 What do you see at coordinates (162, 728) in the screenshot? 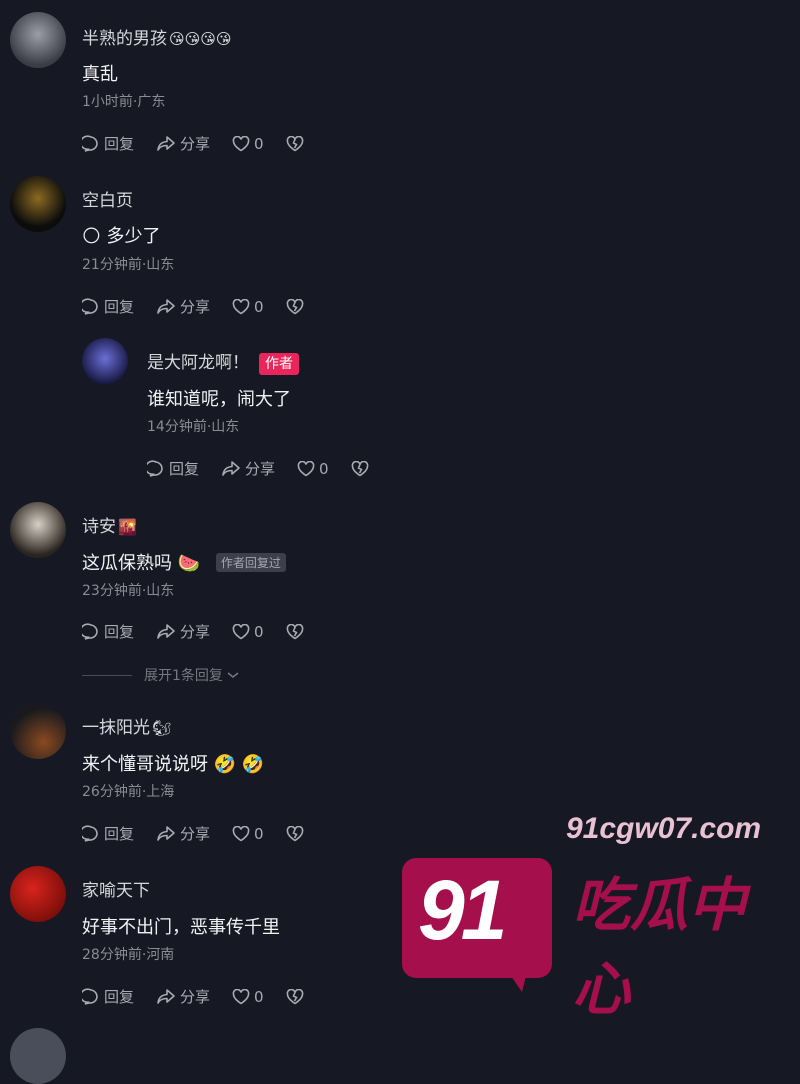
I see `username-emoji: 🐿` at bounding box center [162, 728].